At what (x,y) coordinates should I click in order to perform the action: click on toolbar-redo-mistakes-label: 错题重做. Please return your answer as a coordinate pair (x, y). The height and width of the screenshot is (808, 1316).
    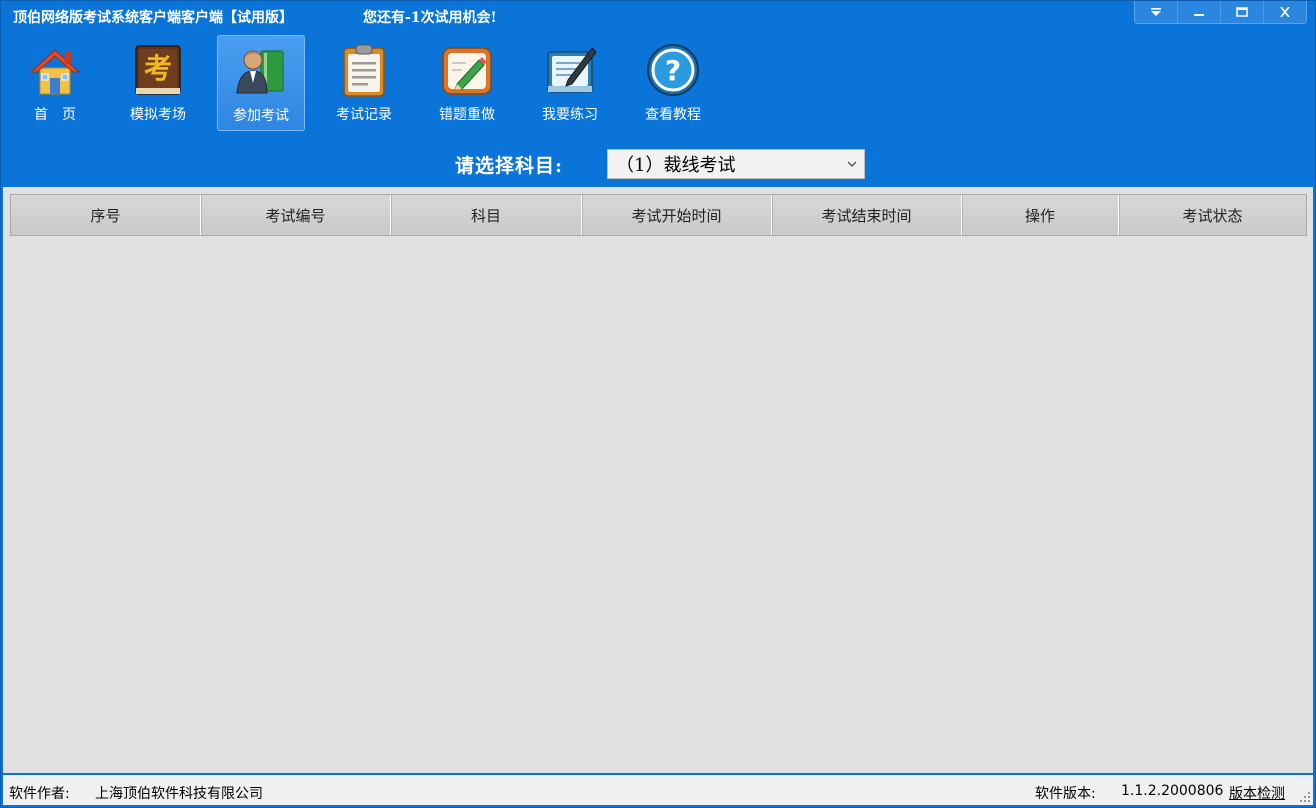
    Looking at the image, I should click on (467, 115).